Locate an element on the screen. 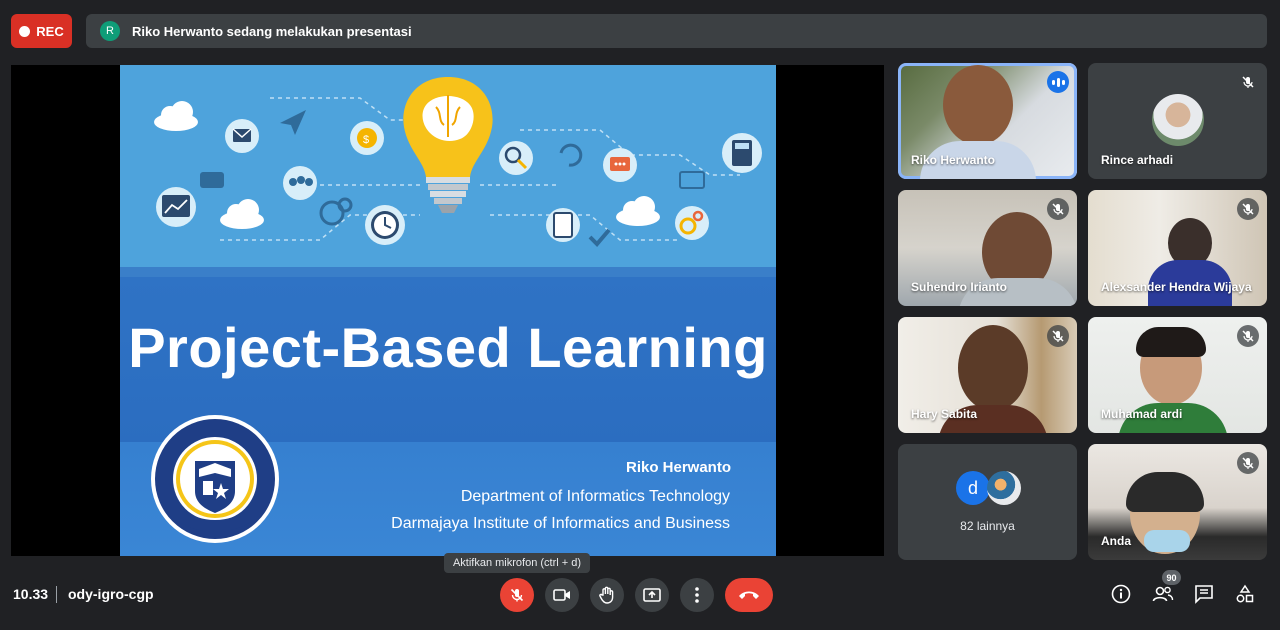  present-screen-icon is located at coordinates (652, 595).